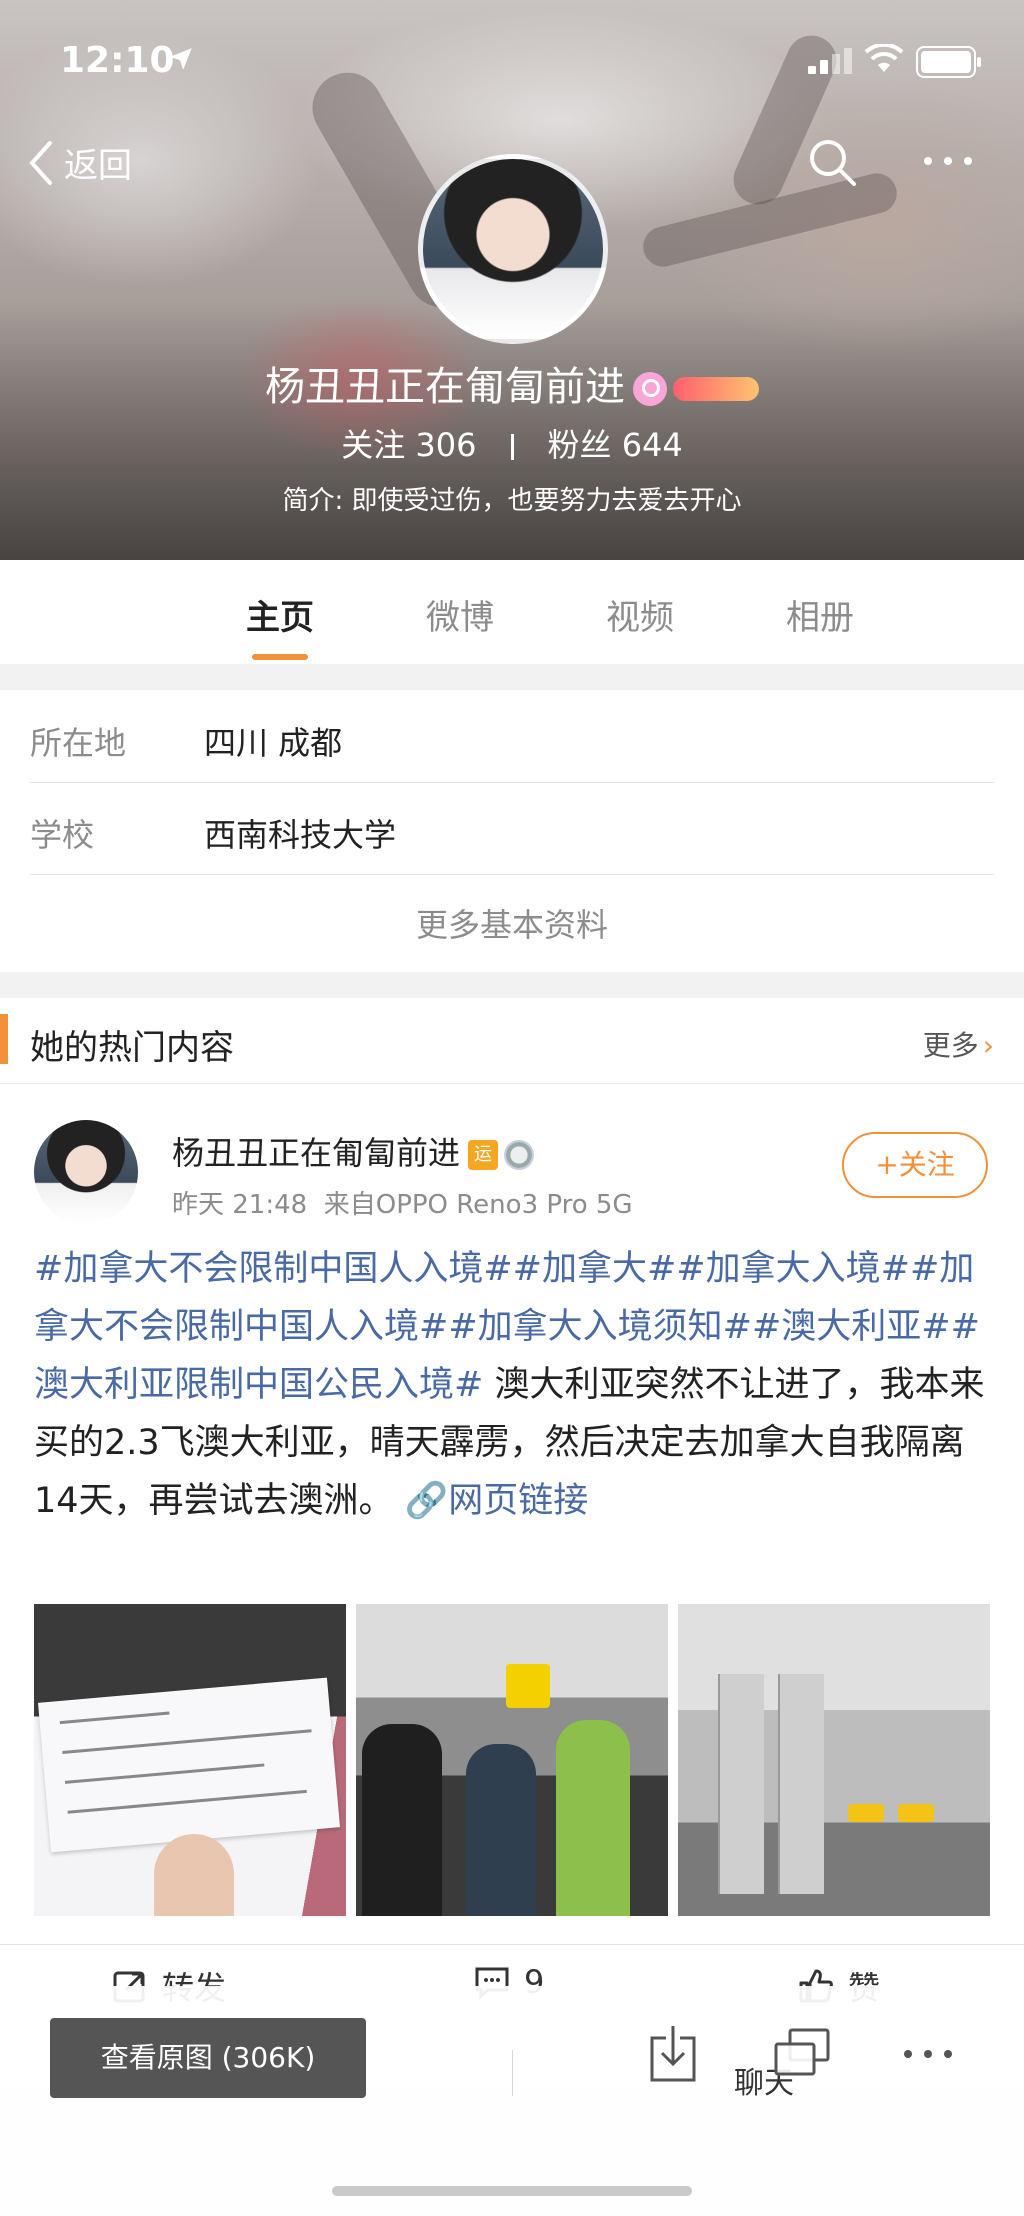 The height and width of the screenshot is (2216, 1024). I want to click on back-button: 返回, so click(79, 162).